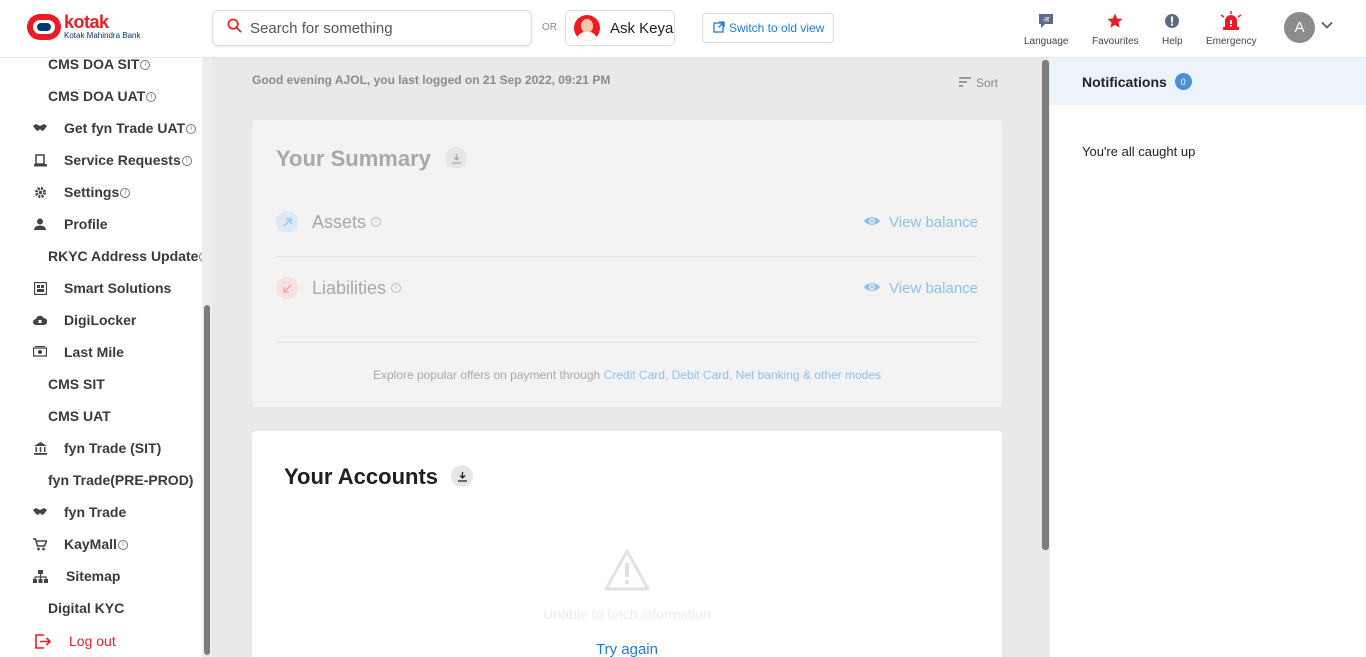 The width and height of the screenshot is (1366, 657). Describe the element at coordinates (60, 576) in the screenshot. I see `sidebar-item-sitemap: Sitemap` at that location.